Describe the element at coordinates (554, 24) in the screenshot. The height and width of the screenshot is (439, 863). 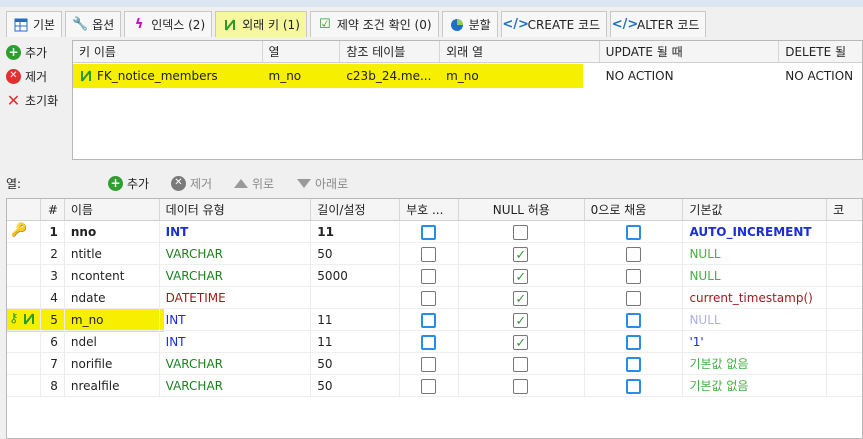
I see `tab-create-code: </> CREATE 코드` at that location.